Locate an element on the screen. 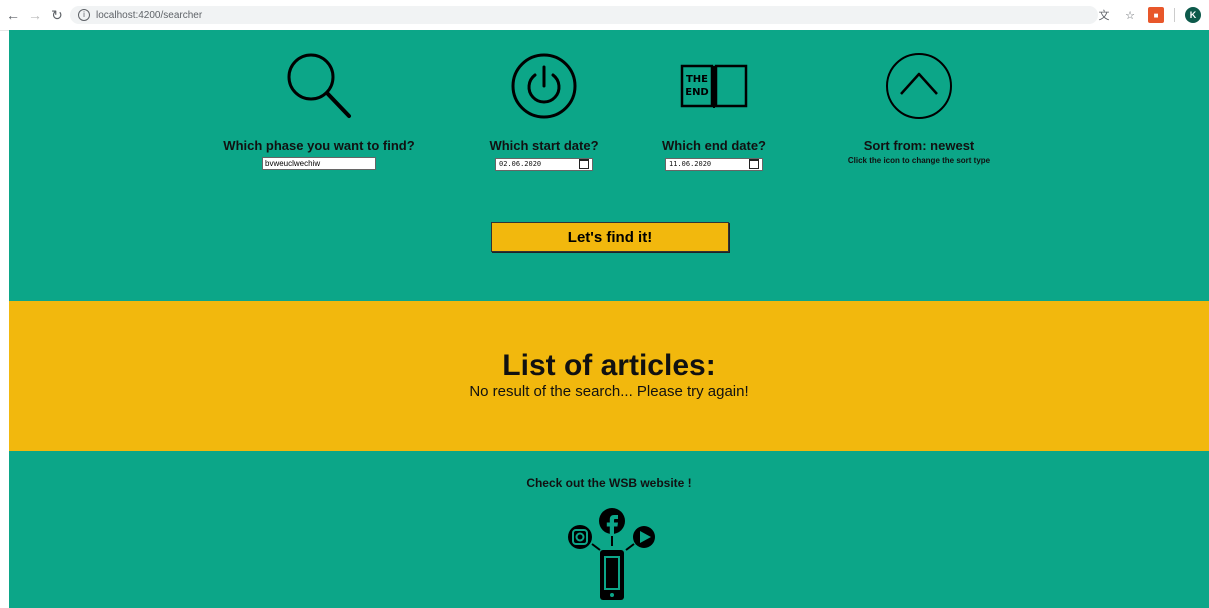  end-date-column: THE END Which end date? 11.06.2020 is located at coordinates (714, 105).